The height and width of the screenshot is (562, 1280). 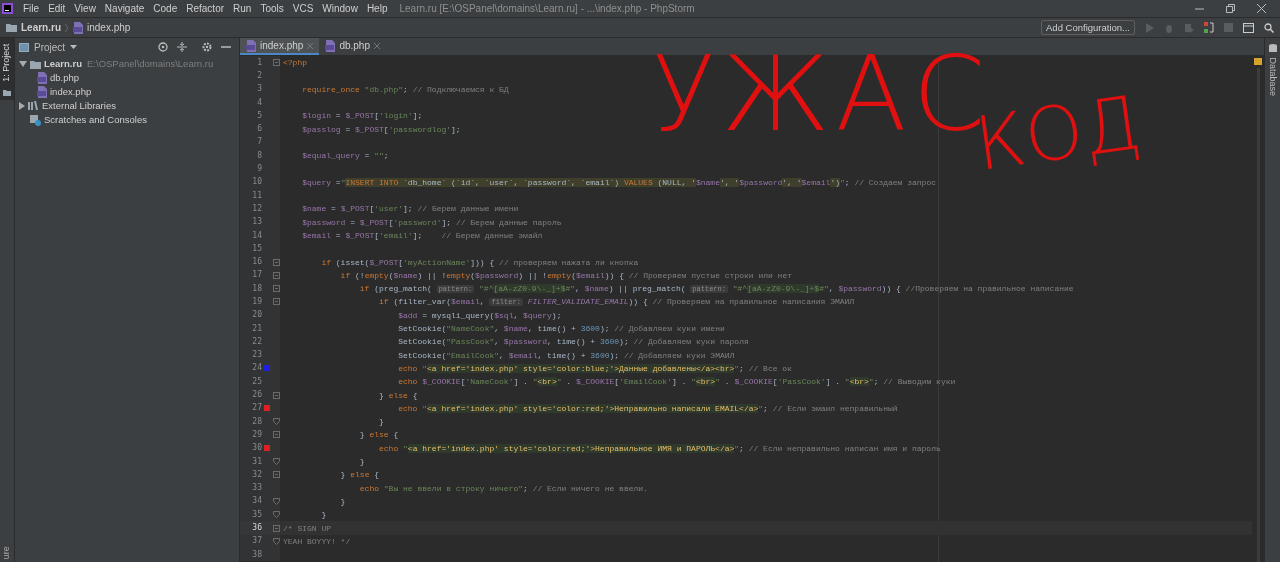 I want to click on menu-item: VCS, so click(x=303, y=8).